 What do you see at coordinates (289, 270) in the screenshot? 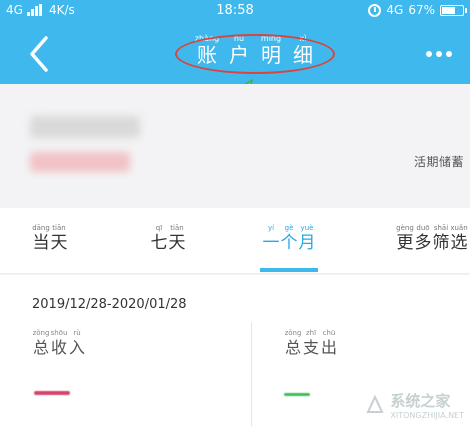
I see `active-tab-indicator` at bounding box center [289, 270].